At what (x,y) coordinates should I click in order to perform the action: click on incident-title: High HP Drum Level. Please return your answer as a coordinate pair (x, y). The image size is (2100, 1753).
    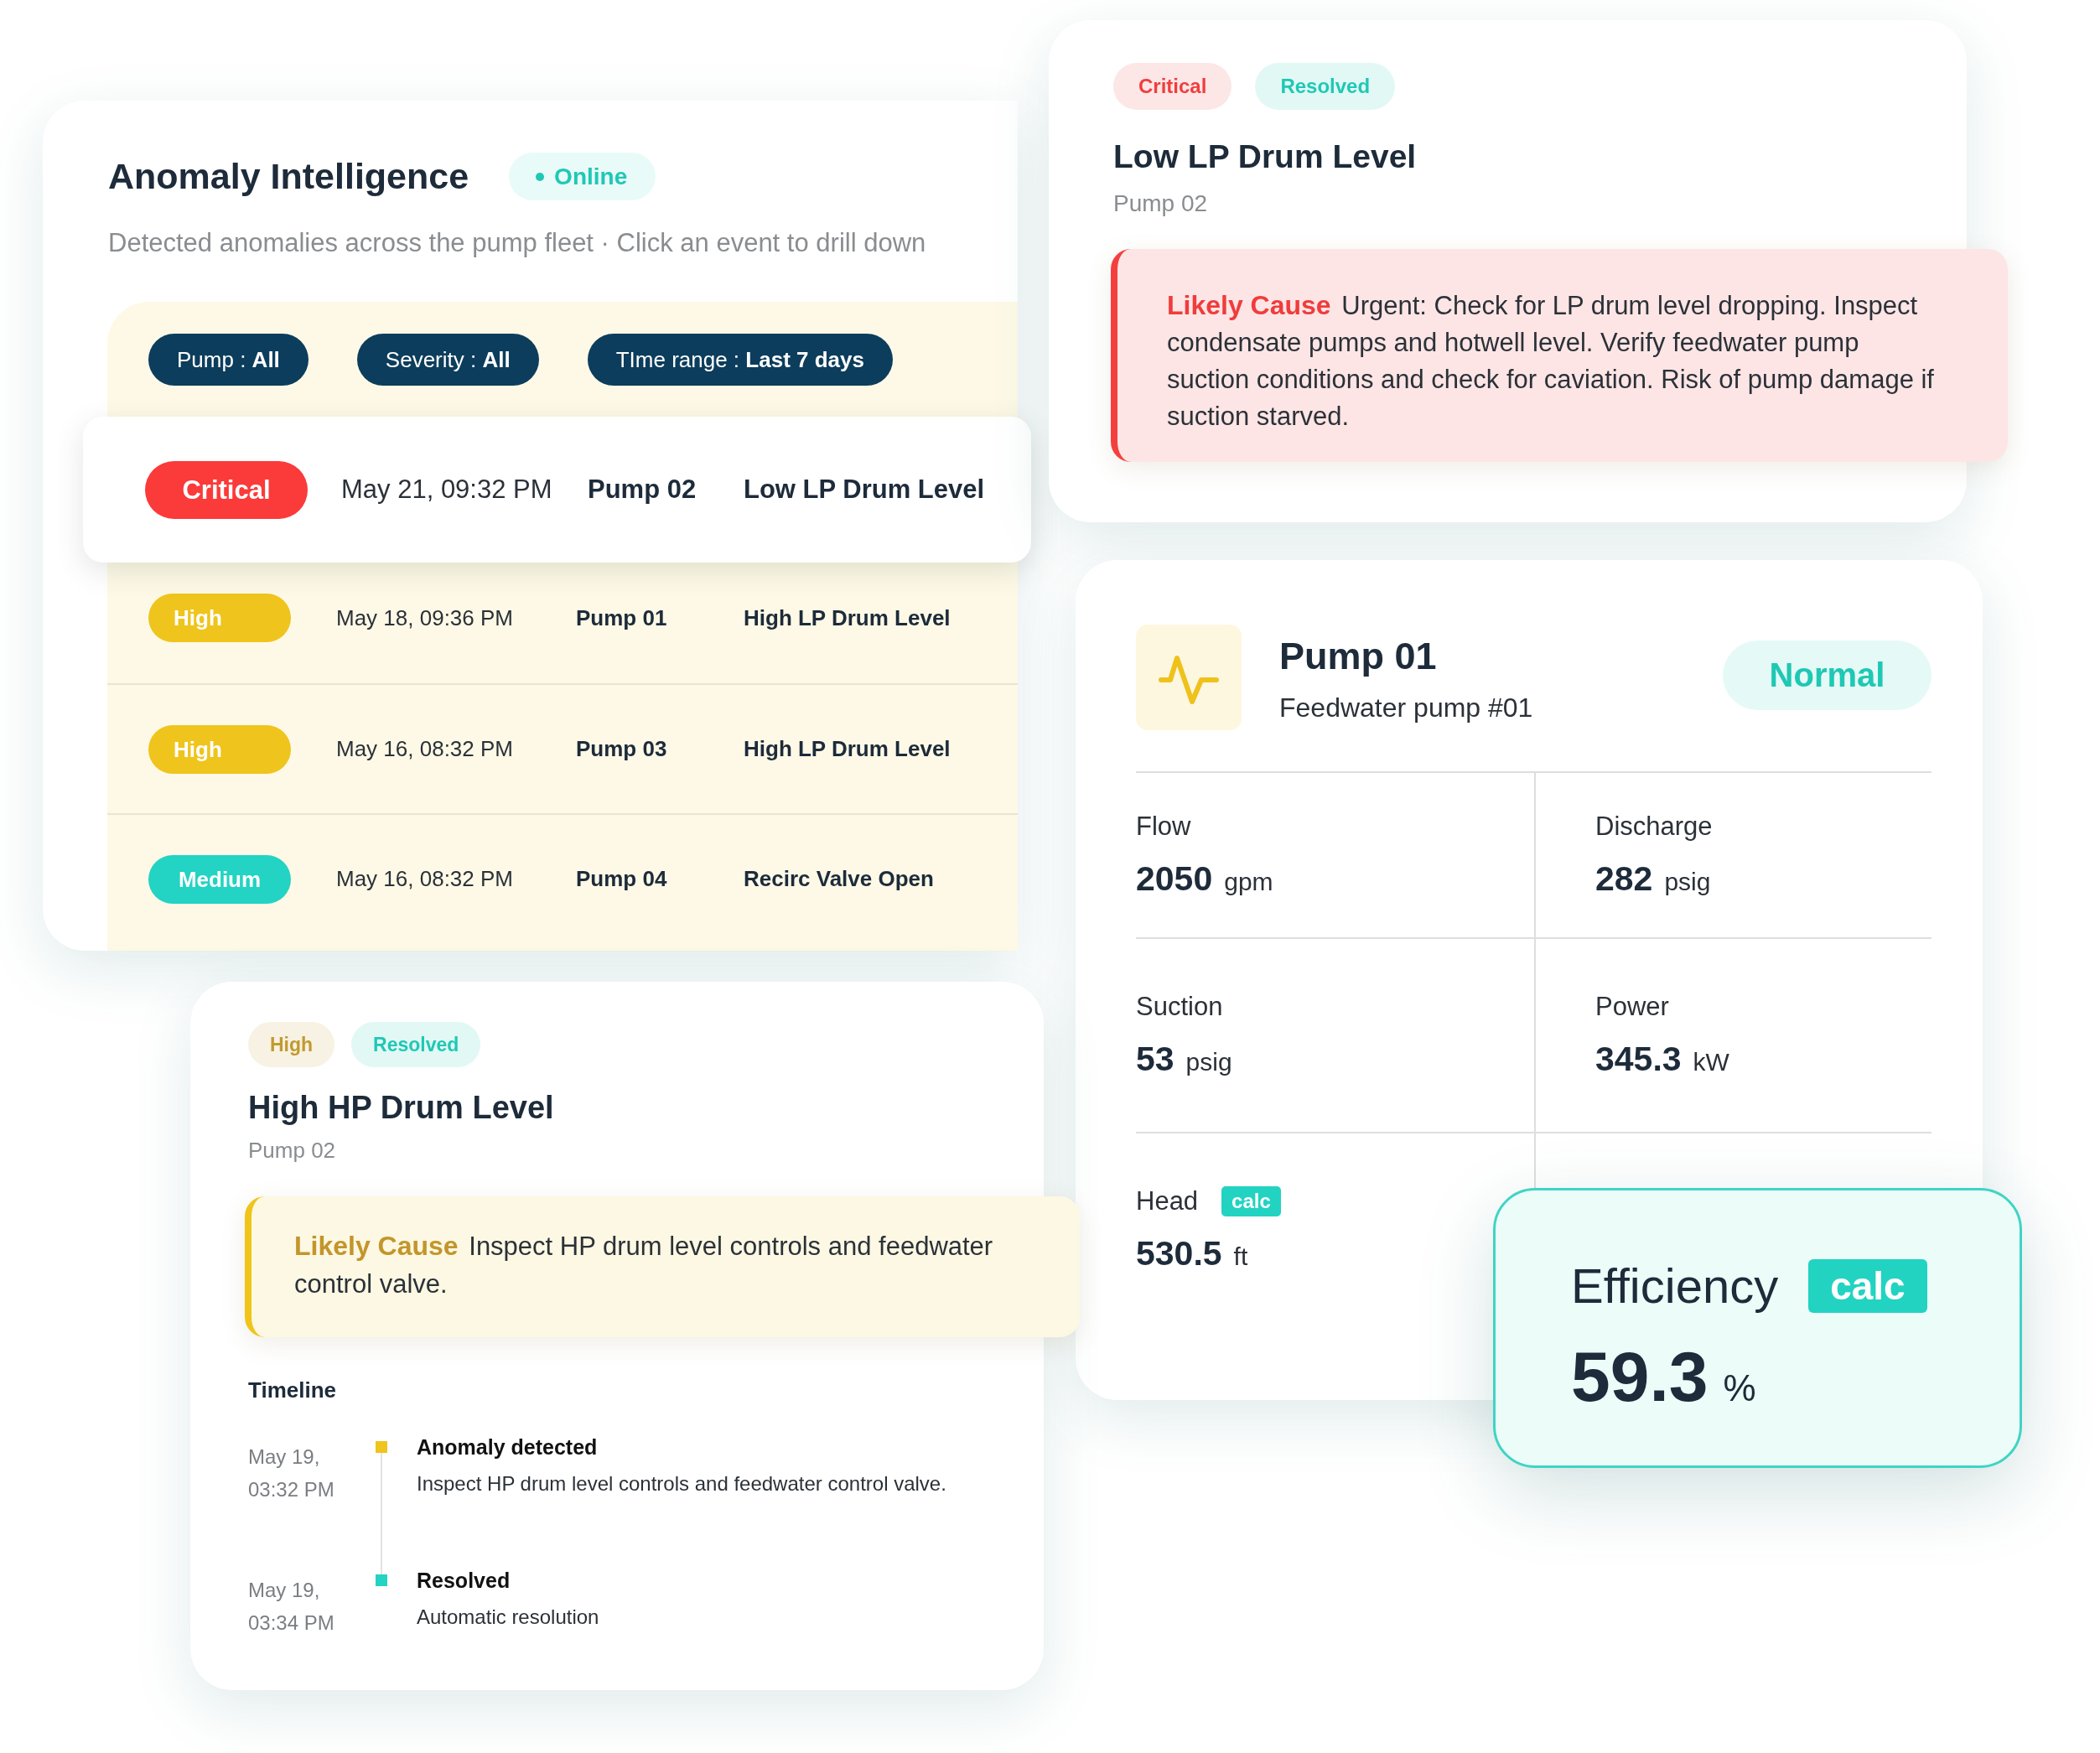
    Looking at the image, I should click on (401, 1107).